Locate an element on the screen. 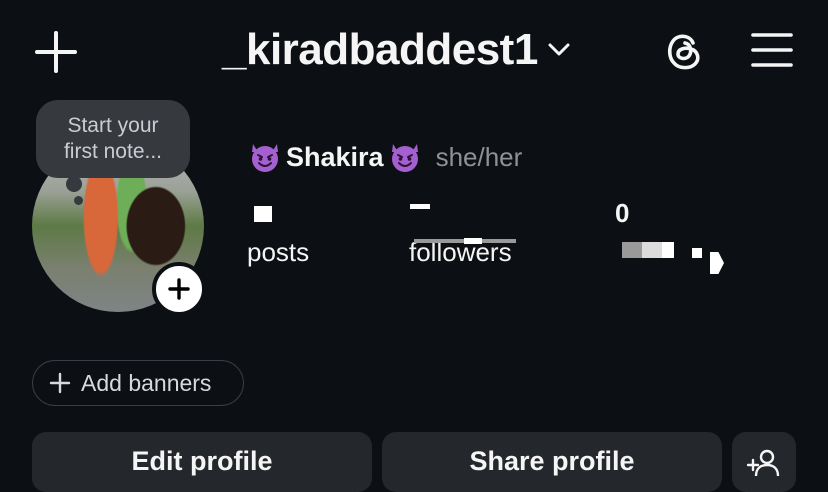  account-switcher: _kiradbaddest1 is located at coordinates (396, 50).